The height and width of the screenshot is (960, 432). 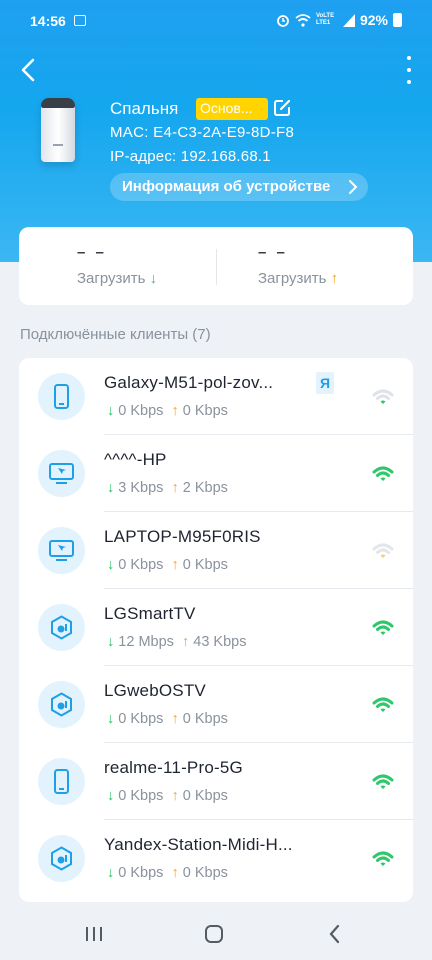 What do you see at coordinates (167, 488) in the screenshot?
I see `client-rates: ↓ 3 Kbps ↑ 2 Kbps` at bounding box center [167, 488].